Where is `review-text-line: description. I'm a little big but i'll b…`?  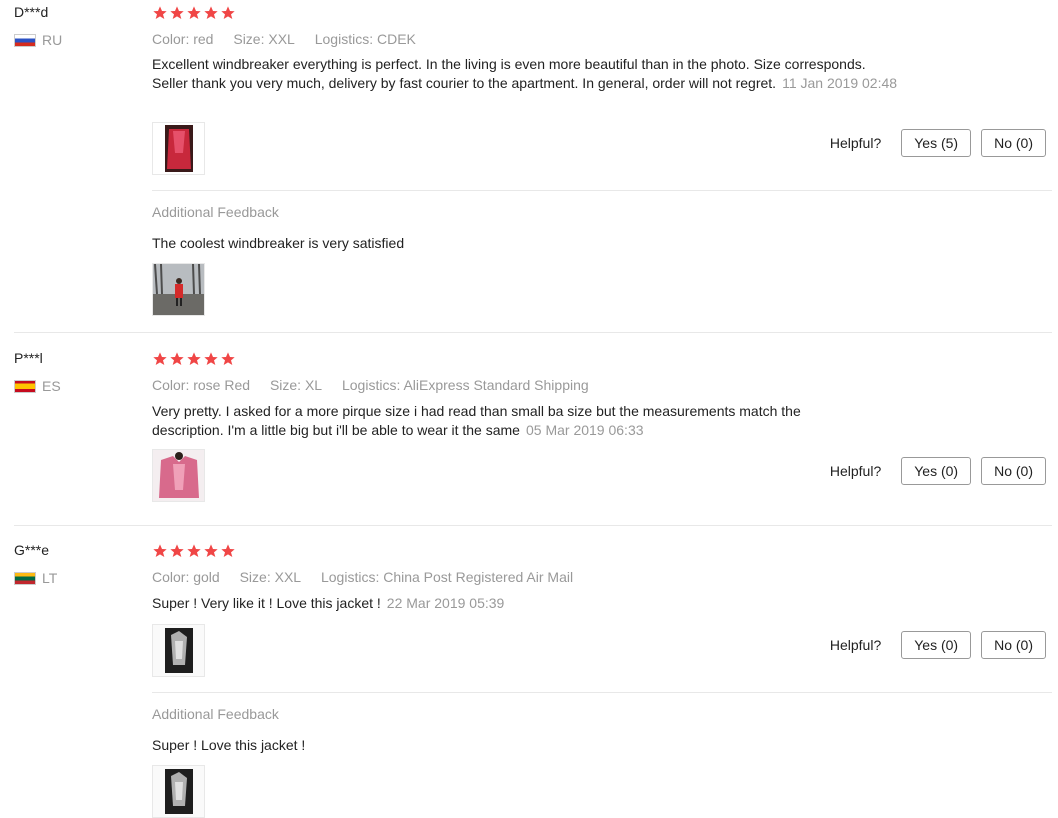
review-text-line: description. I'm a little big but i'll b… is located at coordinates (398, 430).